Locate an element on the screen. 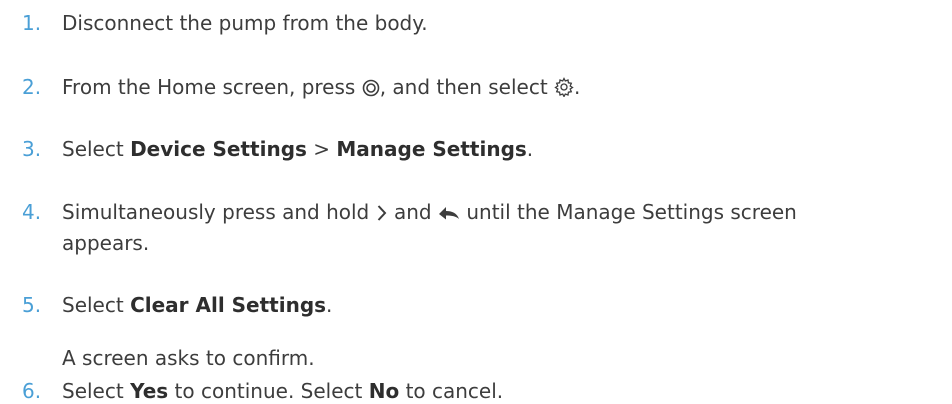  device-settings-label: Device Settings is located at coordinates (218, 149).